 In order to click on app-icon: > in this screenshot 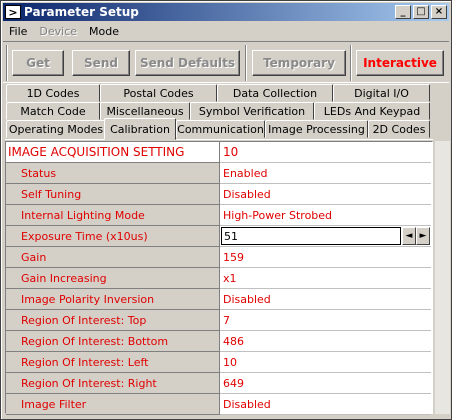, I will do `click(13, 12)`.